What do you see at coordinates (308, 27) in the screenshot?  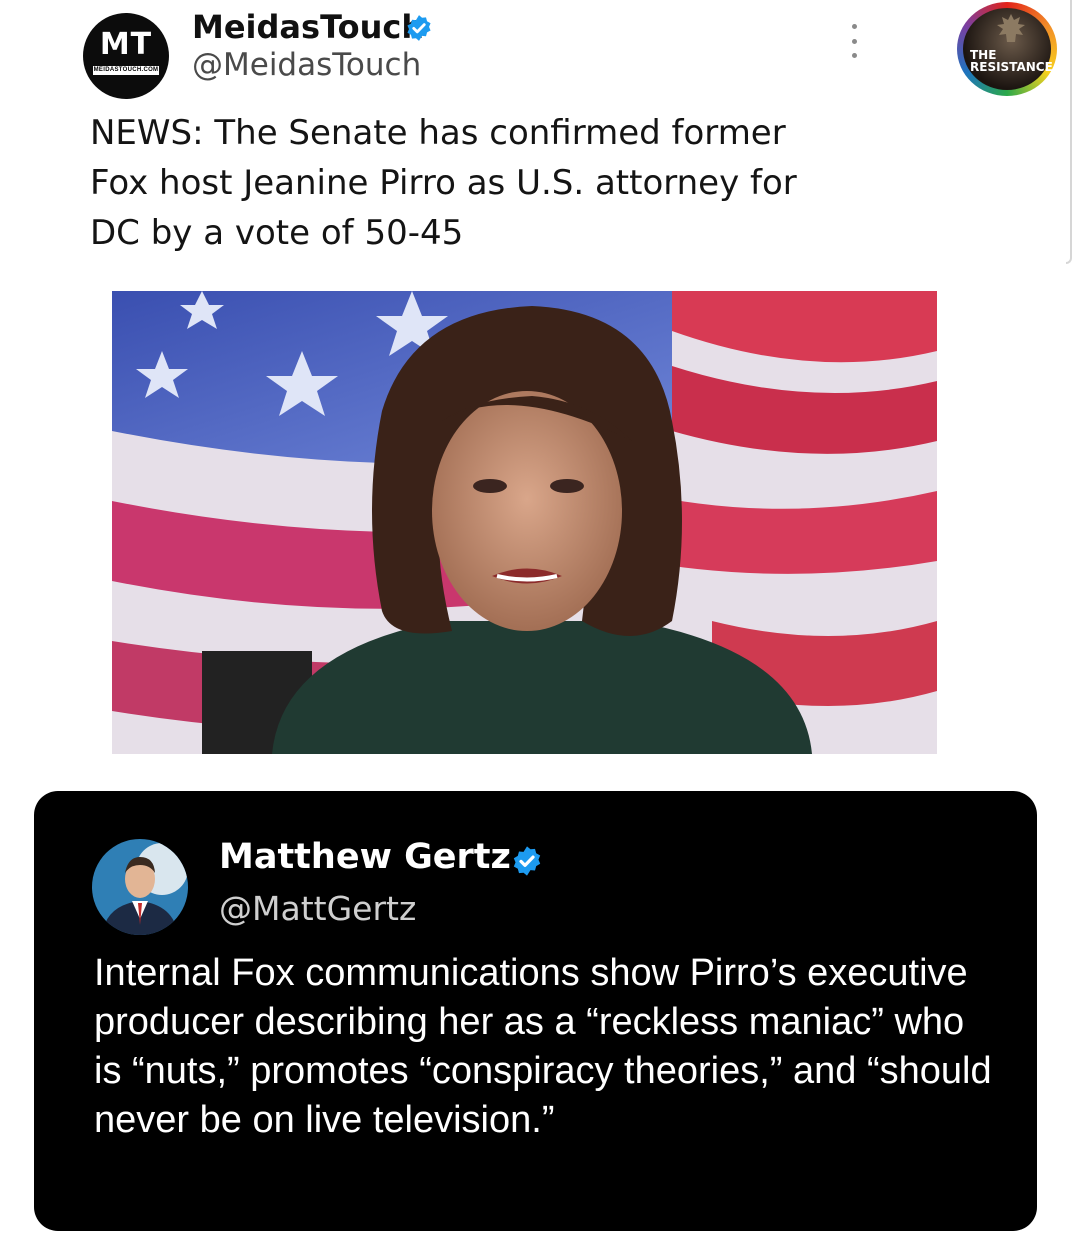 I see `author-name: MeidasTouch` at bounding box center [308, 27].